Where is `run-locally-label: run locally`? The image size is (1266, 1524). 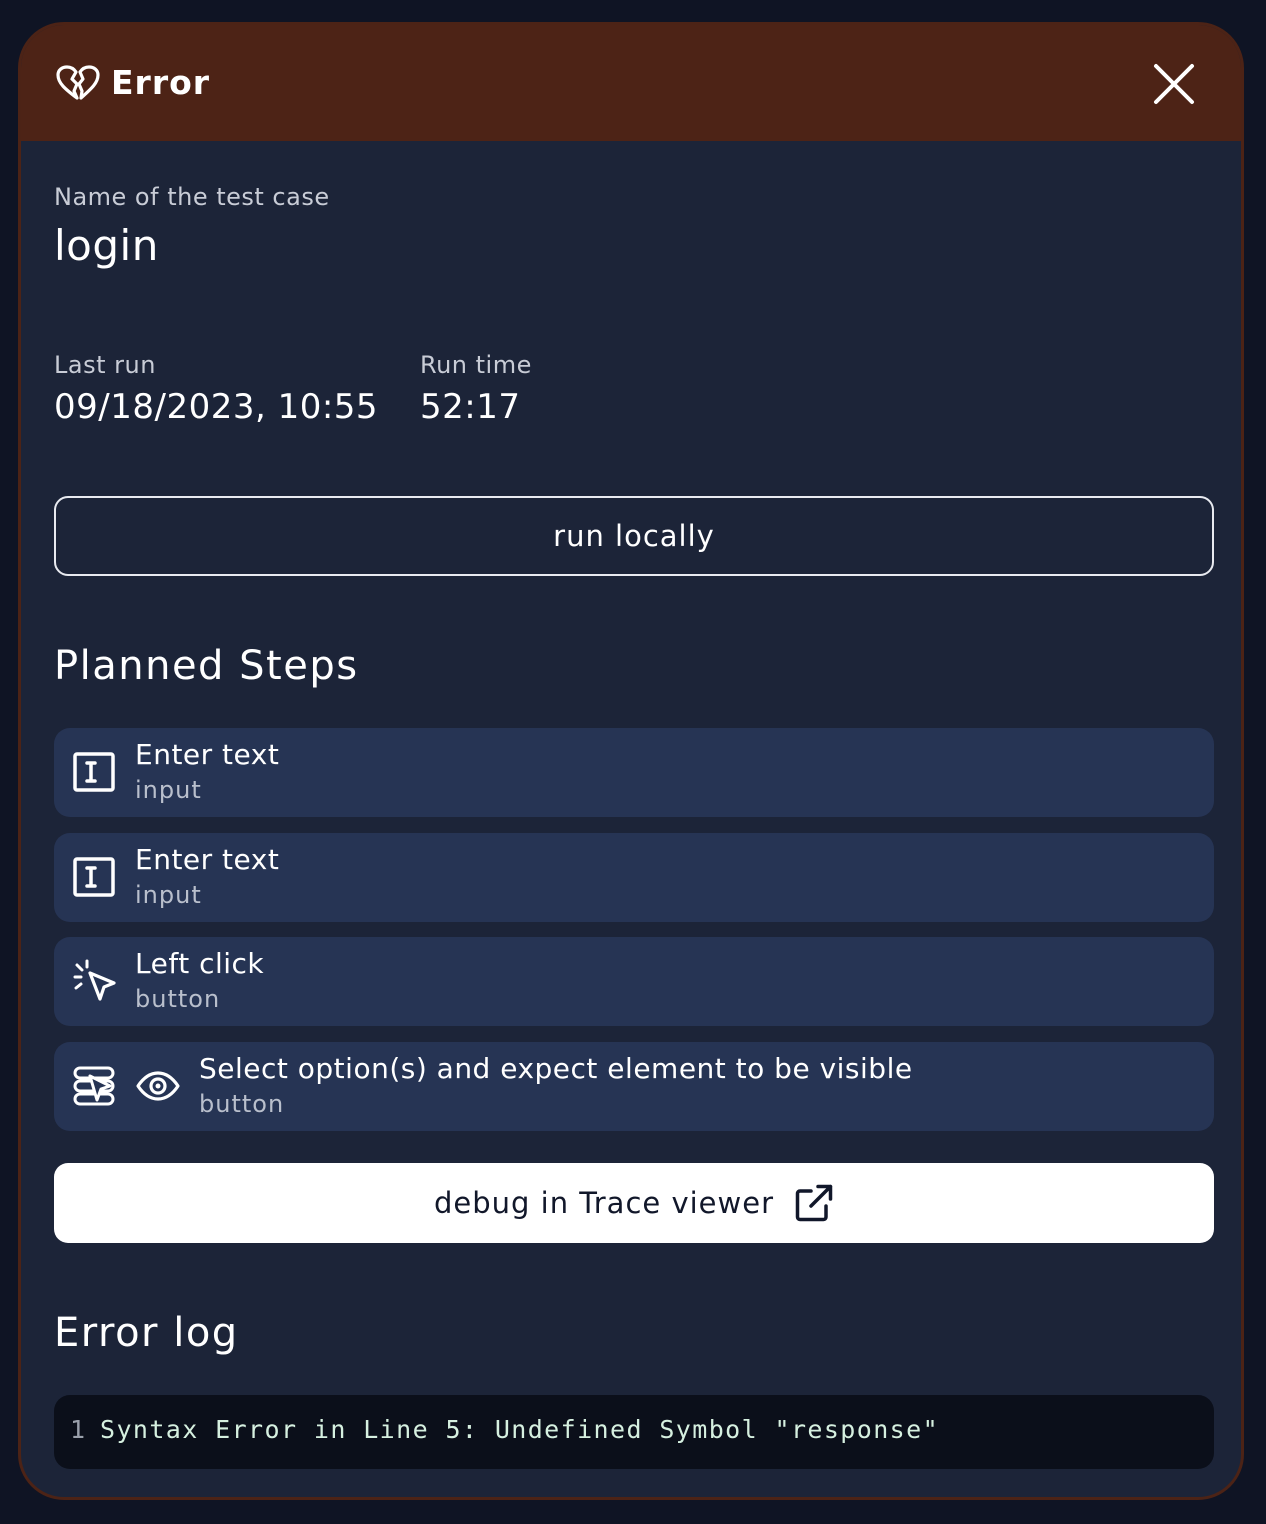
run-locally-label: run locally is located at coordinates (634, 536).